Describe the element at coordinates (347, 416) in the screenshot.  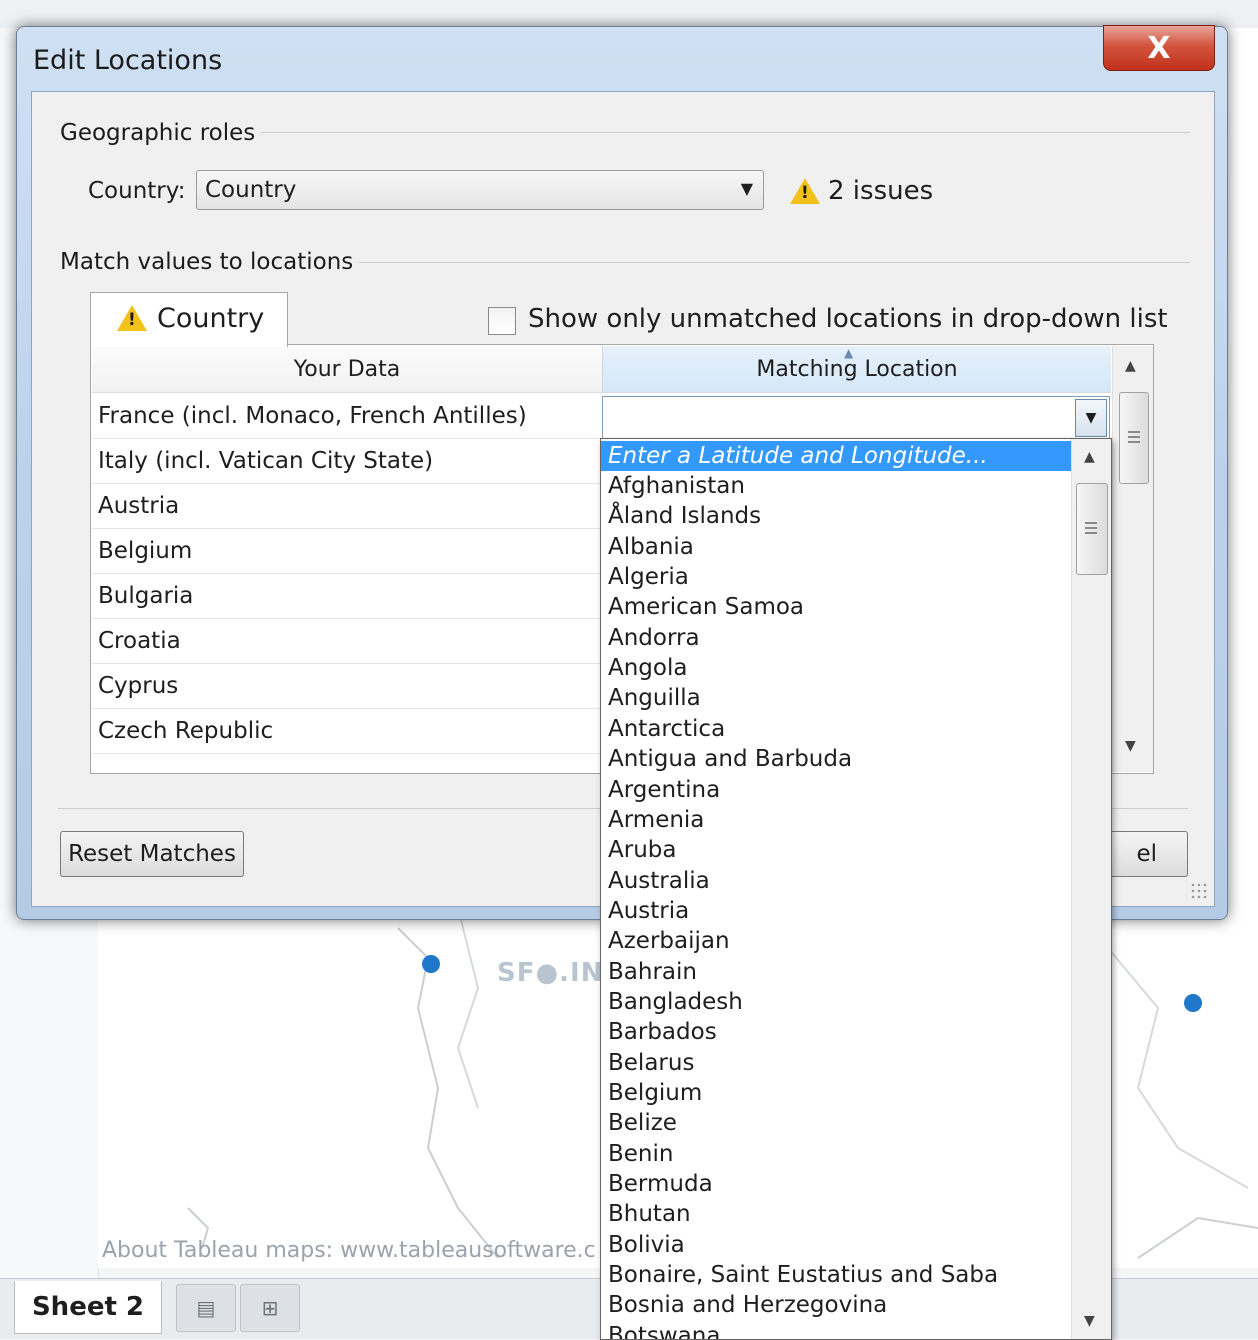
I see `table-row: France (incl. Monaco, French Antilles)` at that location.